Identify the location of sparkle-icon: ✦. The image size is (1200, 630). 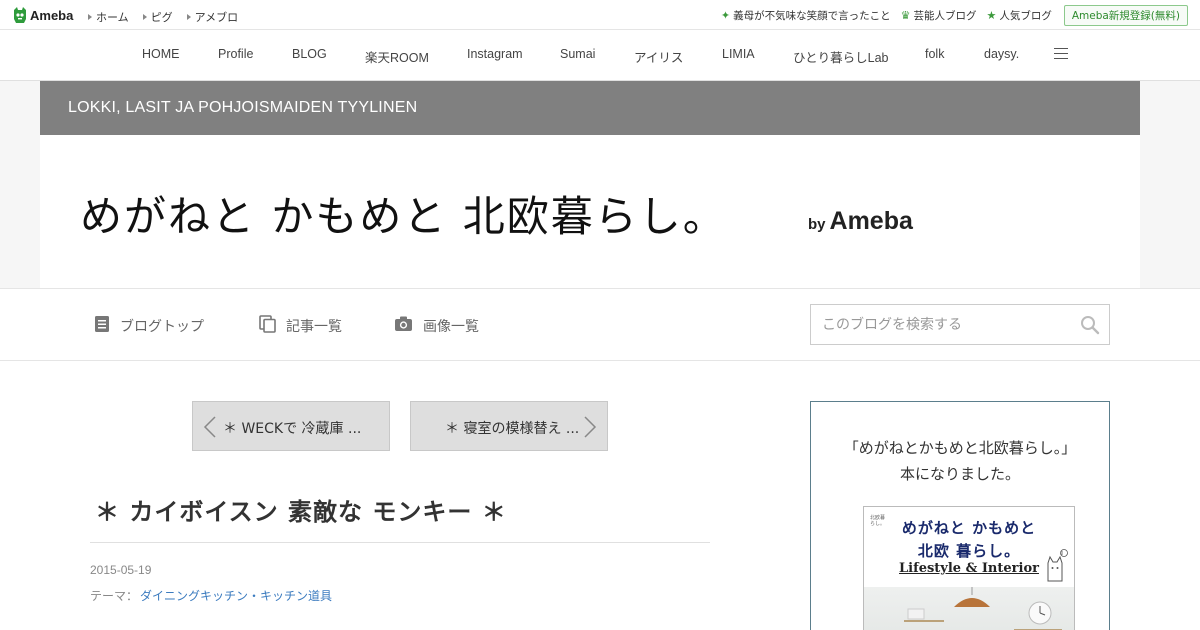
(725, 15).